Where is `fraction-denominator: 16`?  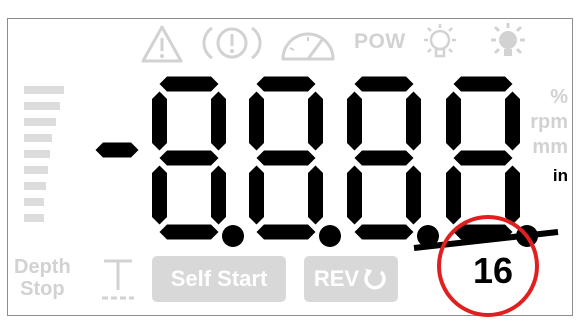
fraction-denominator: 16 is located at coordinates (493, 270).